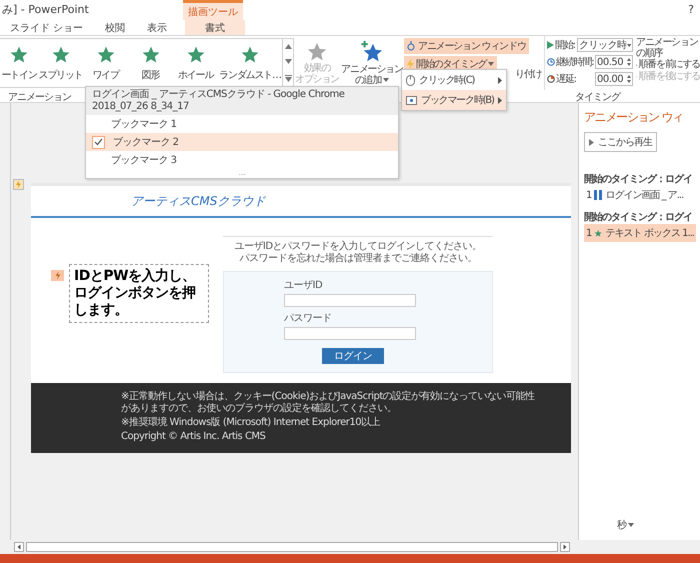 The width and height of the screenshot is (700, 563). What do you see at coordinates (411, 100) in the screenshot?
I see `bookmark-icon` at bounding box center [411, 100].